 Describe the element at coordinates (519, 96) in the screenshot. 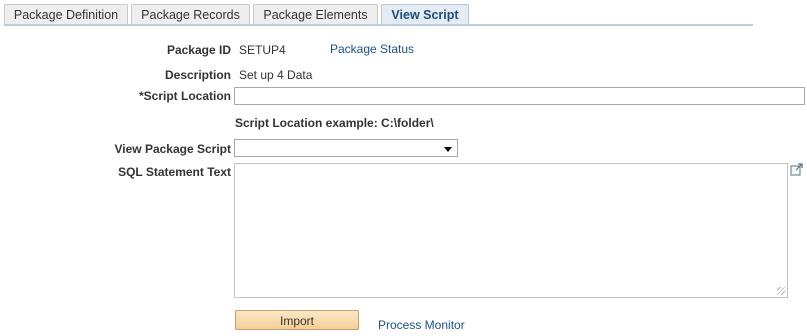

I see `script-location-input` at that location.